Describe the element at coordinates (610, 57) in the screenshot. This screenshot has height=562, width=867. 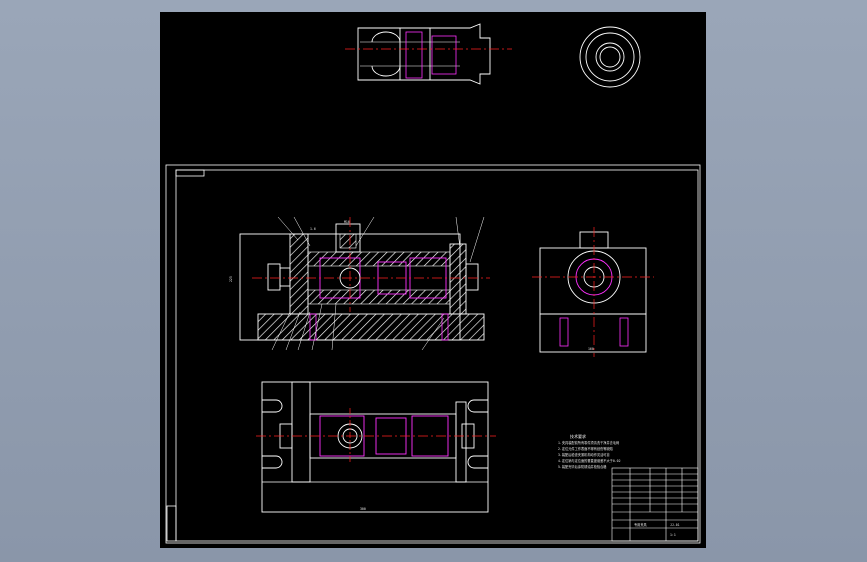
I see `ring-end-view` at that location.